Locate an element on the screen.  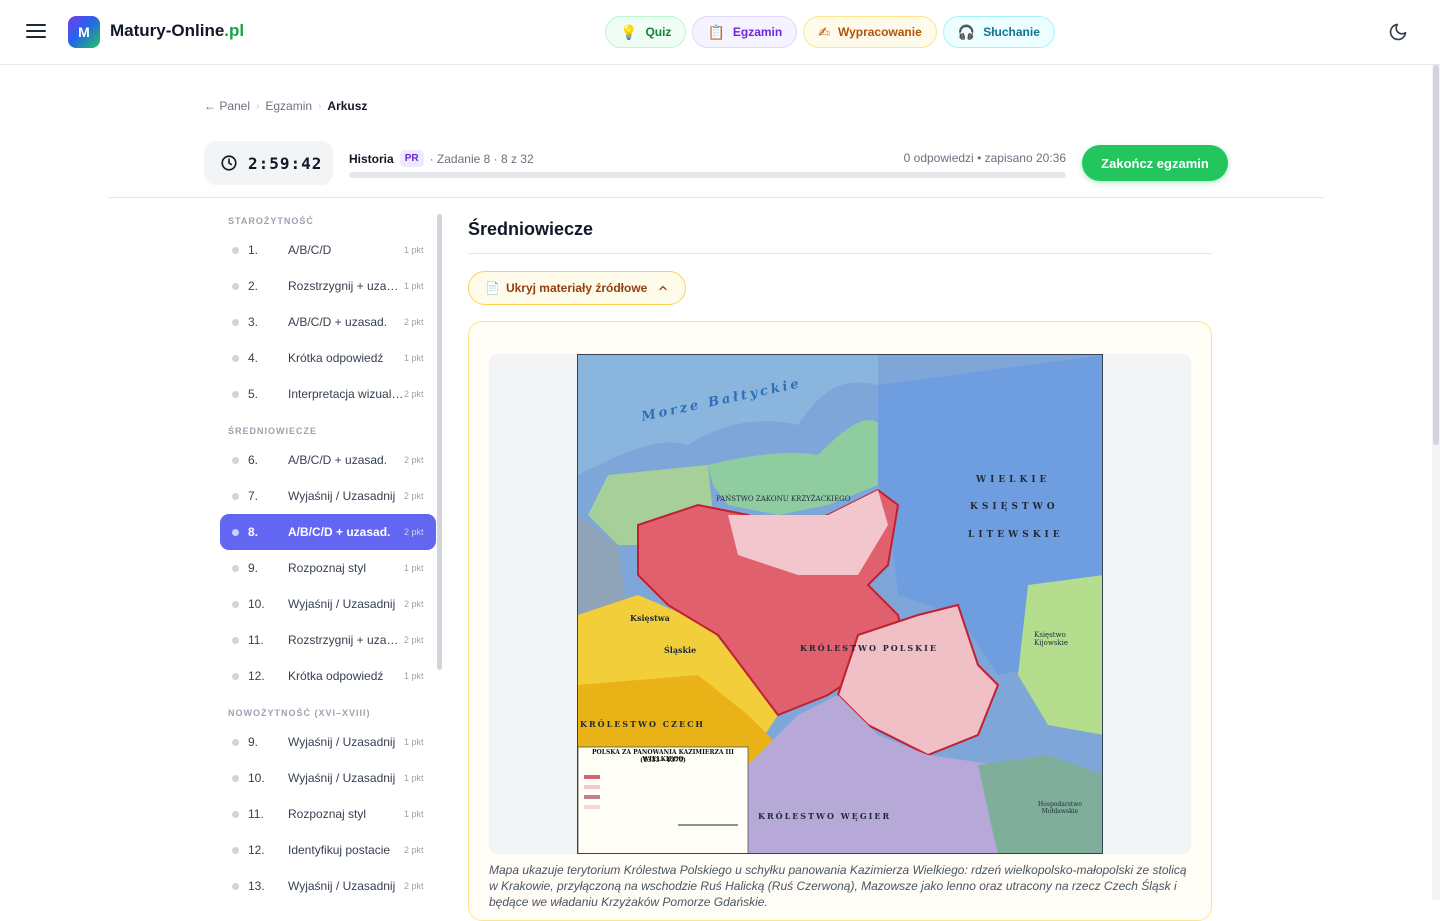
map-legend-years: (1333 - 1370) is located at coordinates (663, 760).